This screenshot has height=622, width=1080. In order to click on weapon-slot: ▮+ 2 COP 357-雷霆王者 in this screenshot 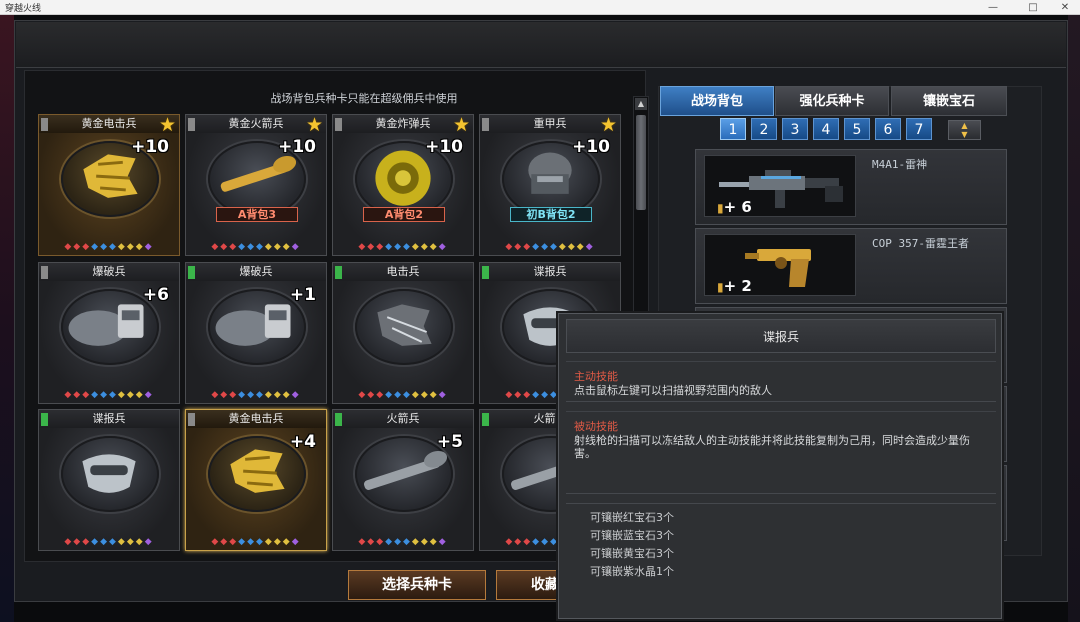, I will do `click(851, 266)`.